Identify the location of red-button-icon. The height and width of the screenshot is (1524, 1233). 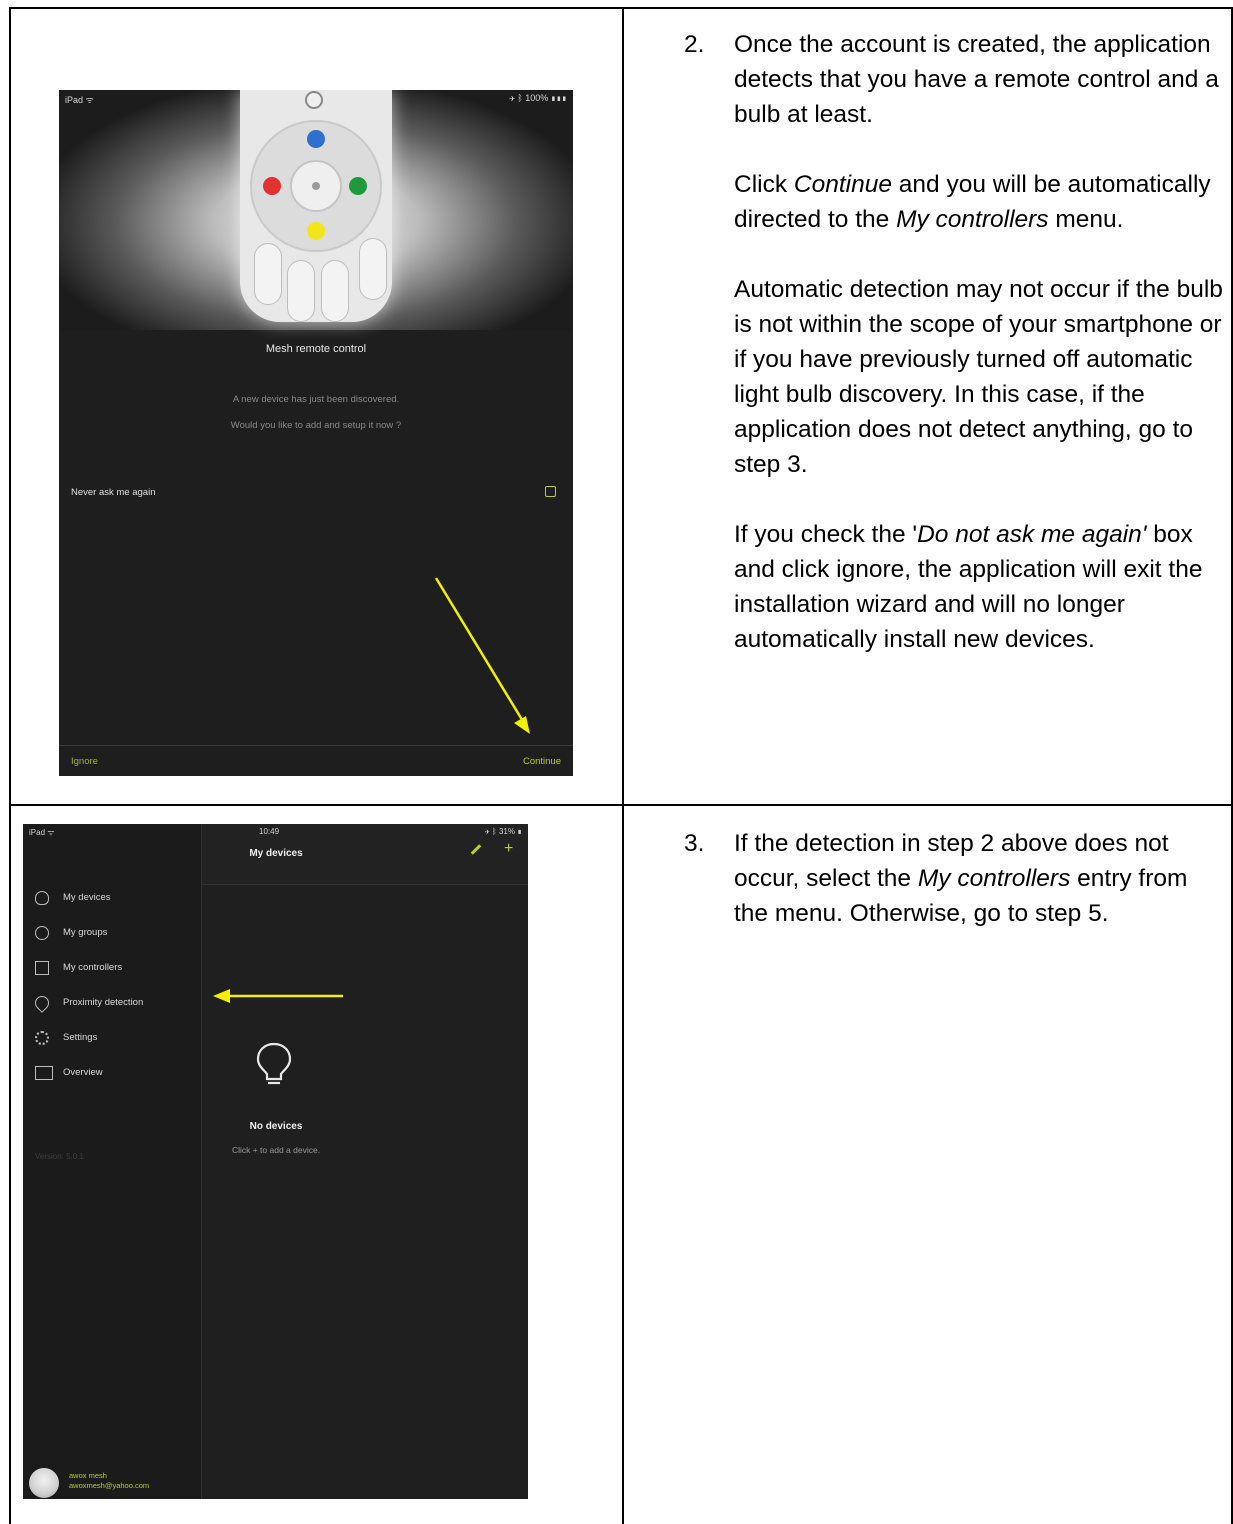
(272, 186).